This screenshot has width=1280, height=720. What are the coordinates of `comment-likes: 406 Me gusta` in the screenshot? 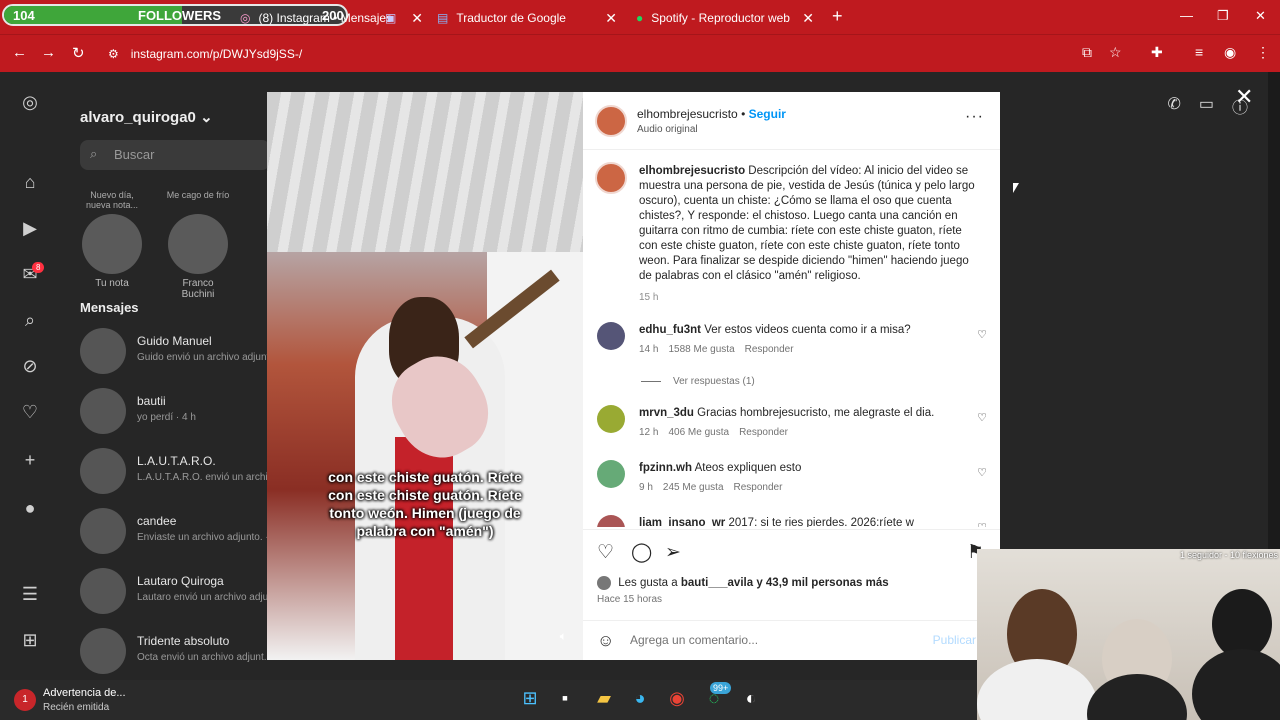 It's located at (698, 432).